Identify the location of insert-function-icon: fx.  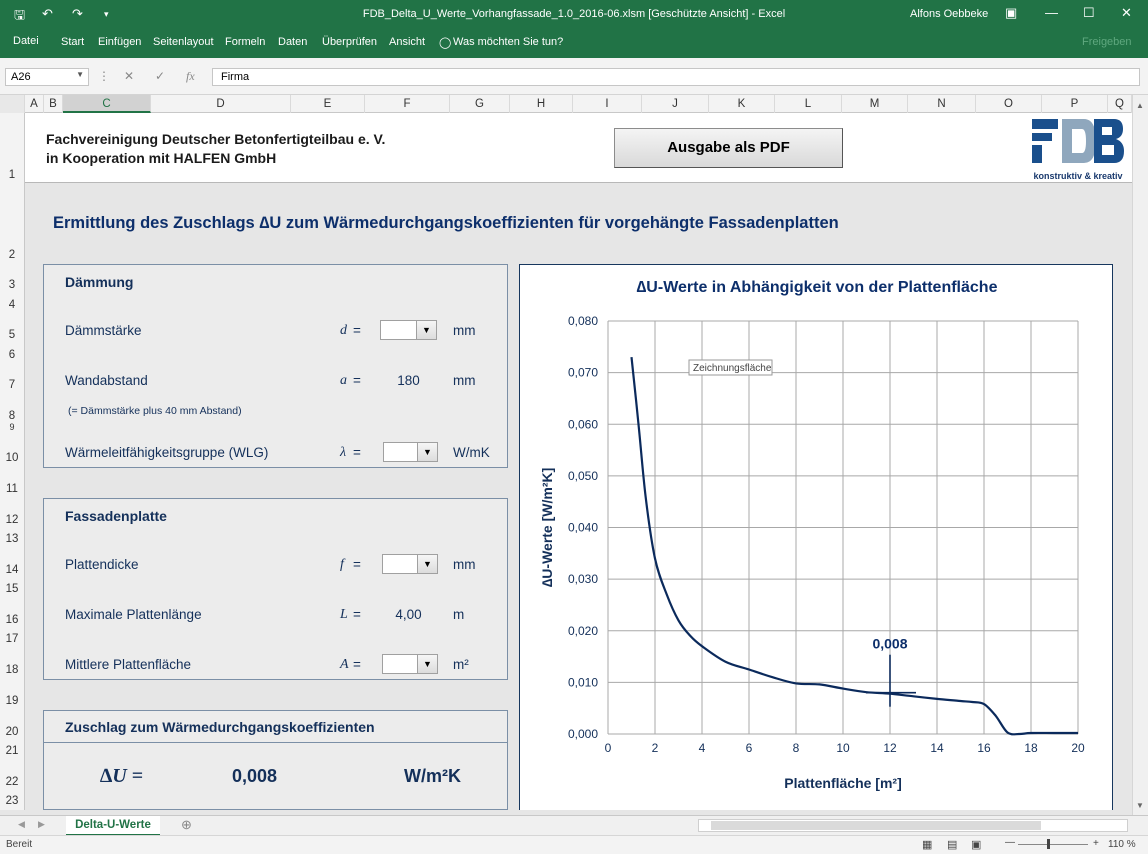
(190, 76).